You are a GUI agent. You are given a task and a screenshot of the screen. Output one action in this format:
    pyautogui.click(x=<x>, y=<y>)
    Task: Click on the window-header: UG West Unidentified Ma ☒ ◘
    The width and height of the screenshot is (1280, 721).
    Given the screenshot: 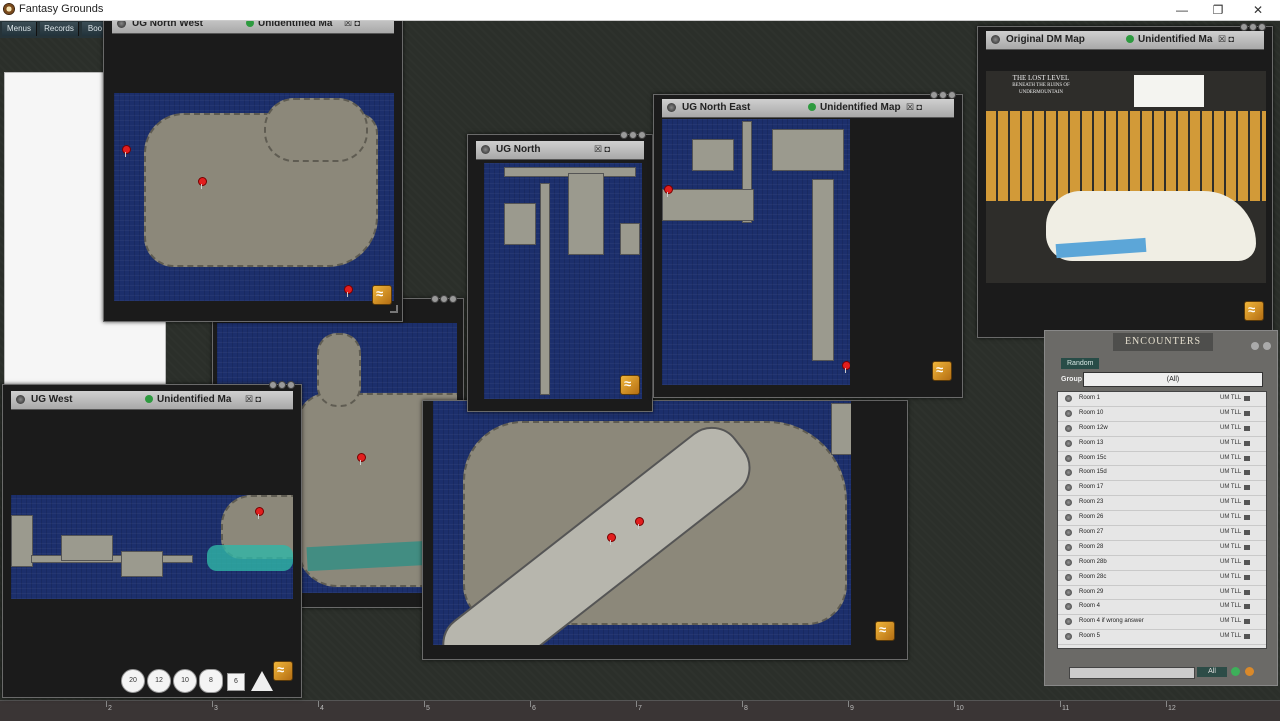 What is the action you would take?
    pyautogui.click(x=152, y=400)
    